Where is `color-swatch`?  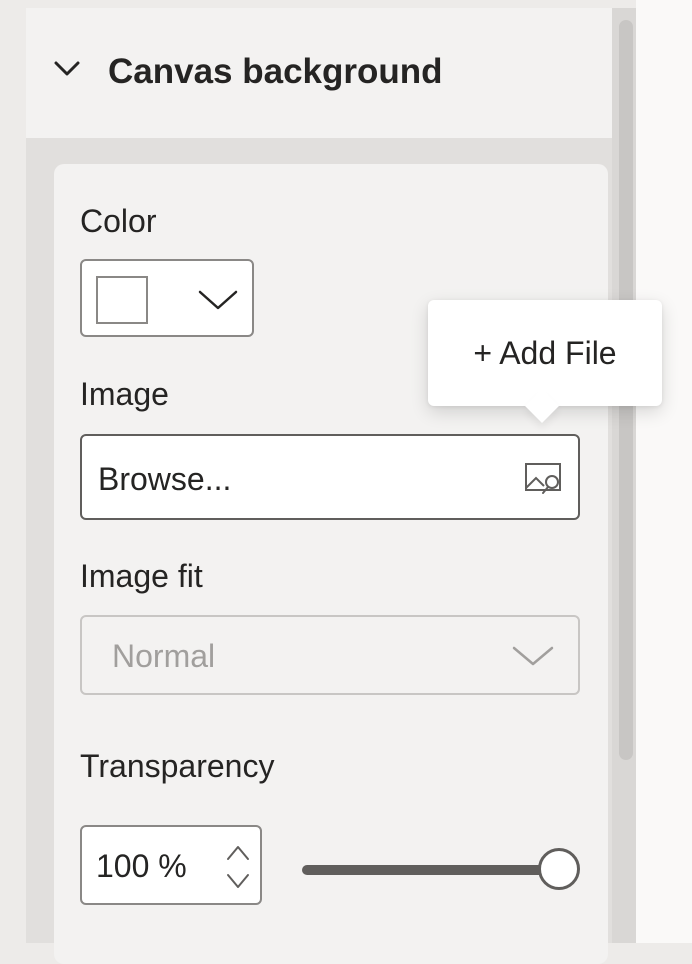 color-swatch is located at coordinates (122, 300).